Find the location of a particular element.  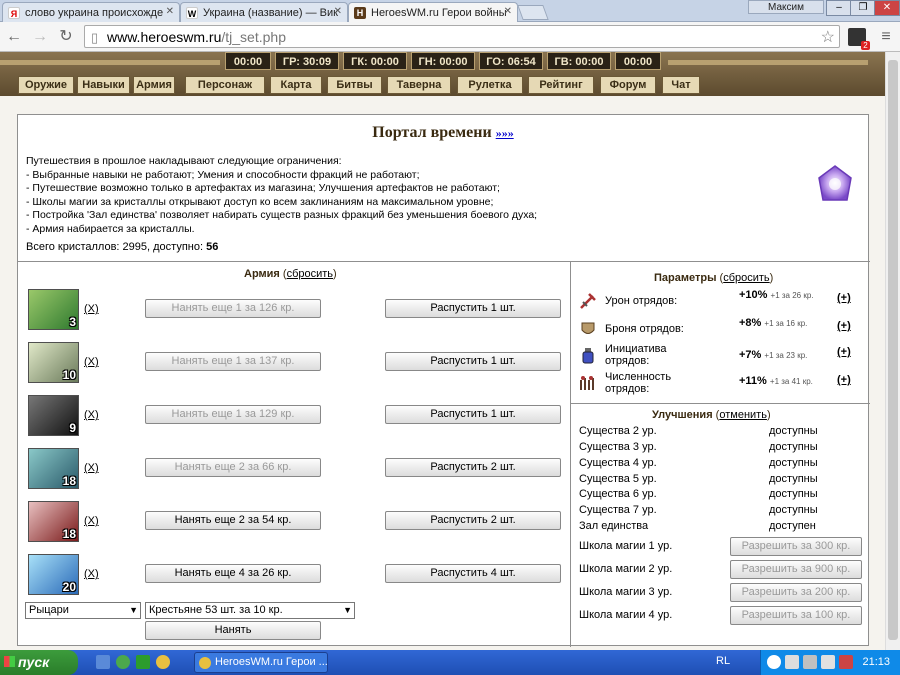

bookmark-star-icon: ☆ is located at coordinates (828, 37).